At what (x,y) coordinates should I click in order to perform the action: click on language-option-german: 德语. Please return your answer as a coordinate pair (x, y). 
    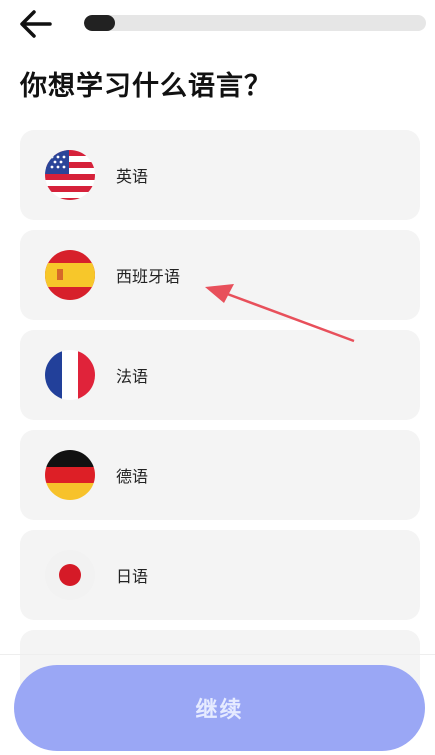
    Looking at the image, I should click on (220, 475).